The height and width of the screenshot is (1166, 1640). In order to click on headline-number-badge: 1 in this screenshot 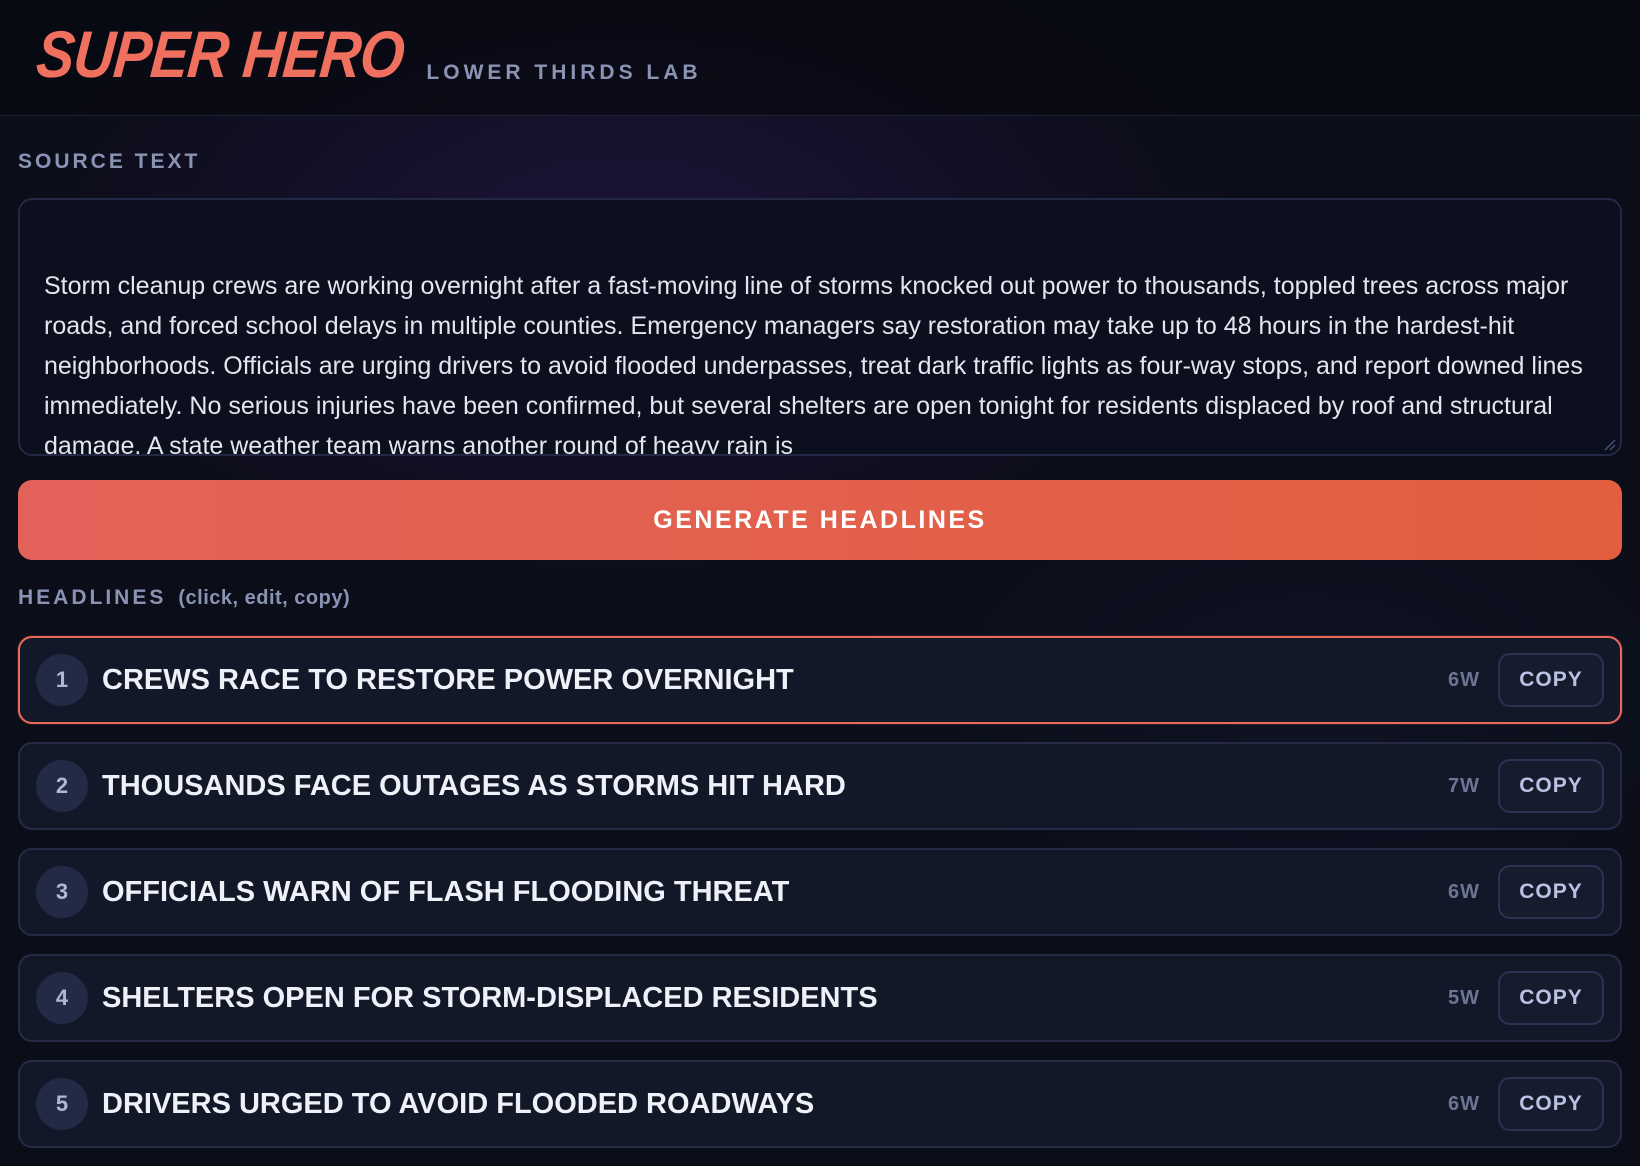, I will do `click(62, 680)`.